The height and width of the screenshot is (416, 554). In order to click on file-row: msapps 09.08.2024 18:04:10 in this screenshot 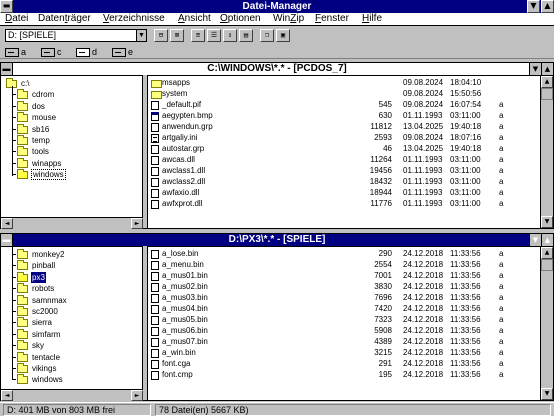, I will do `click(343, 83)`.